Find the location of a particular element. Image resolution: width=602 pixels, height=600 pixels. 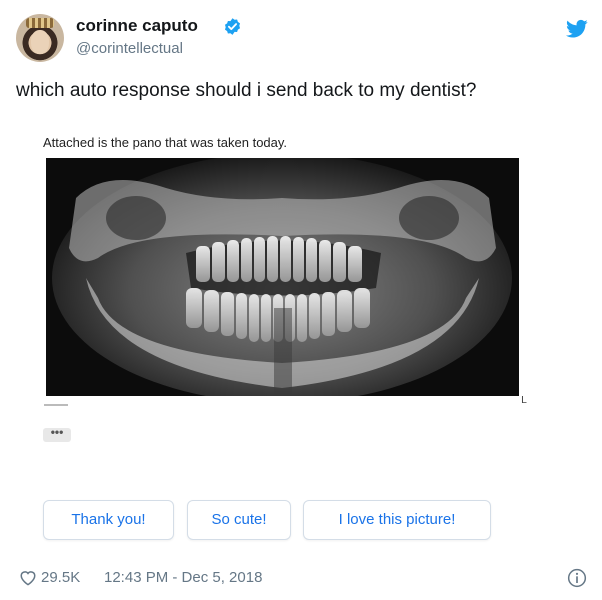

avatar-crown is located at coordinates (40, 23).